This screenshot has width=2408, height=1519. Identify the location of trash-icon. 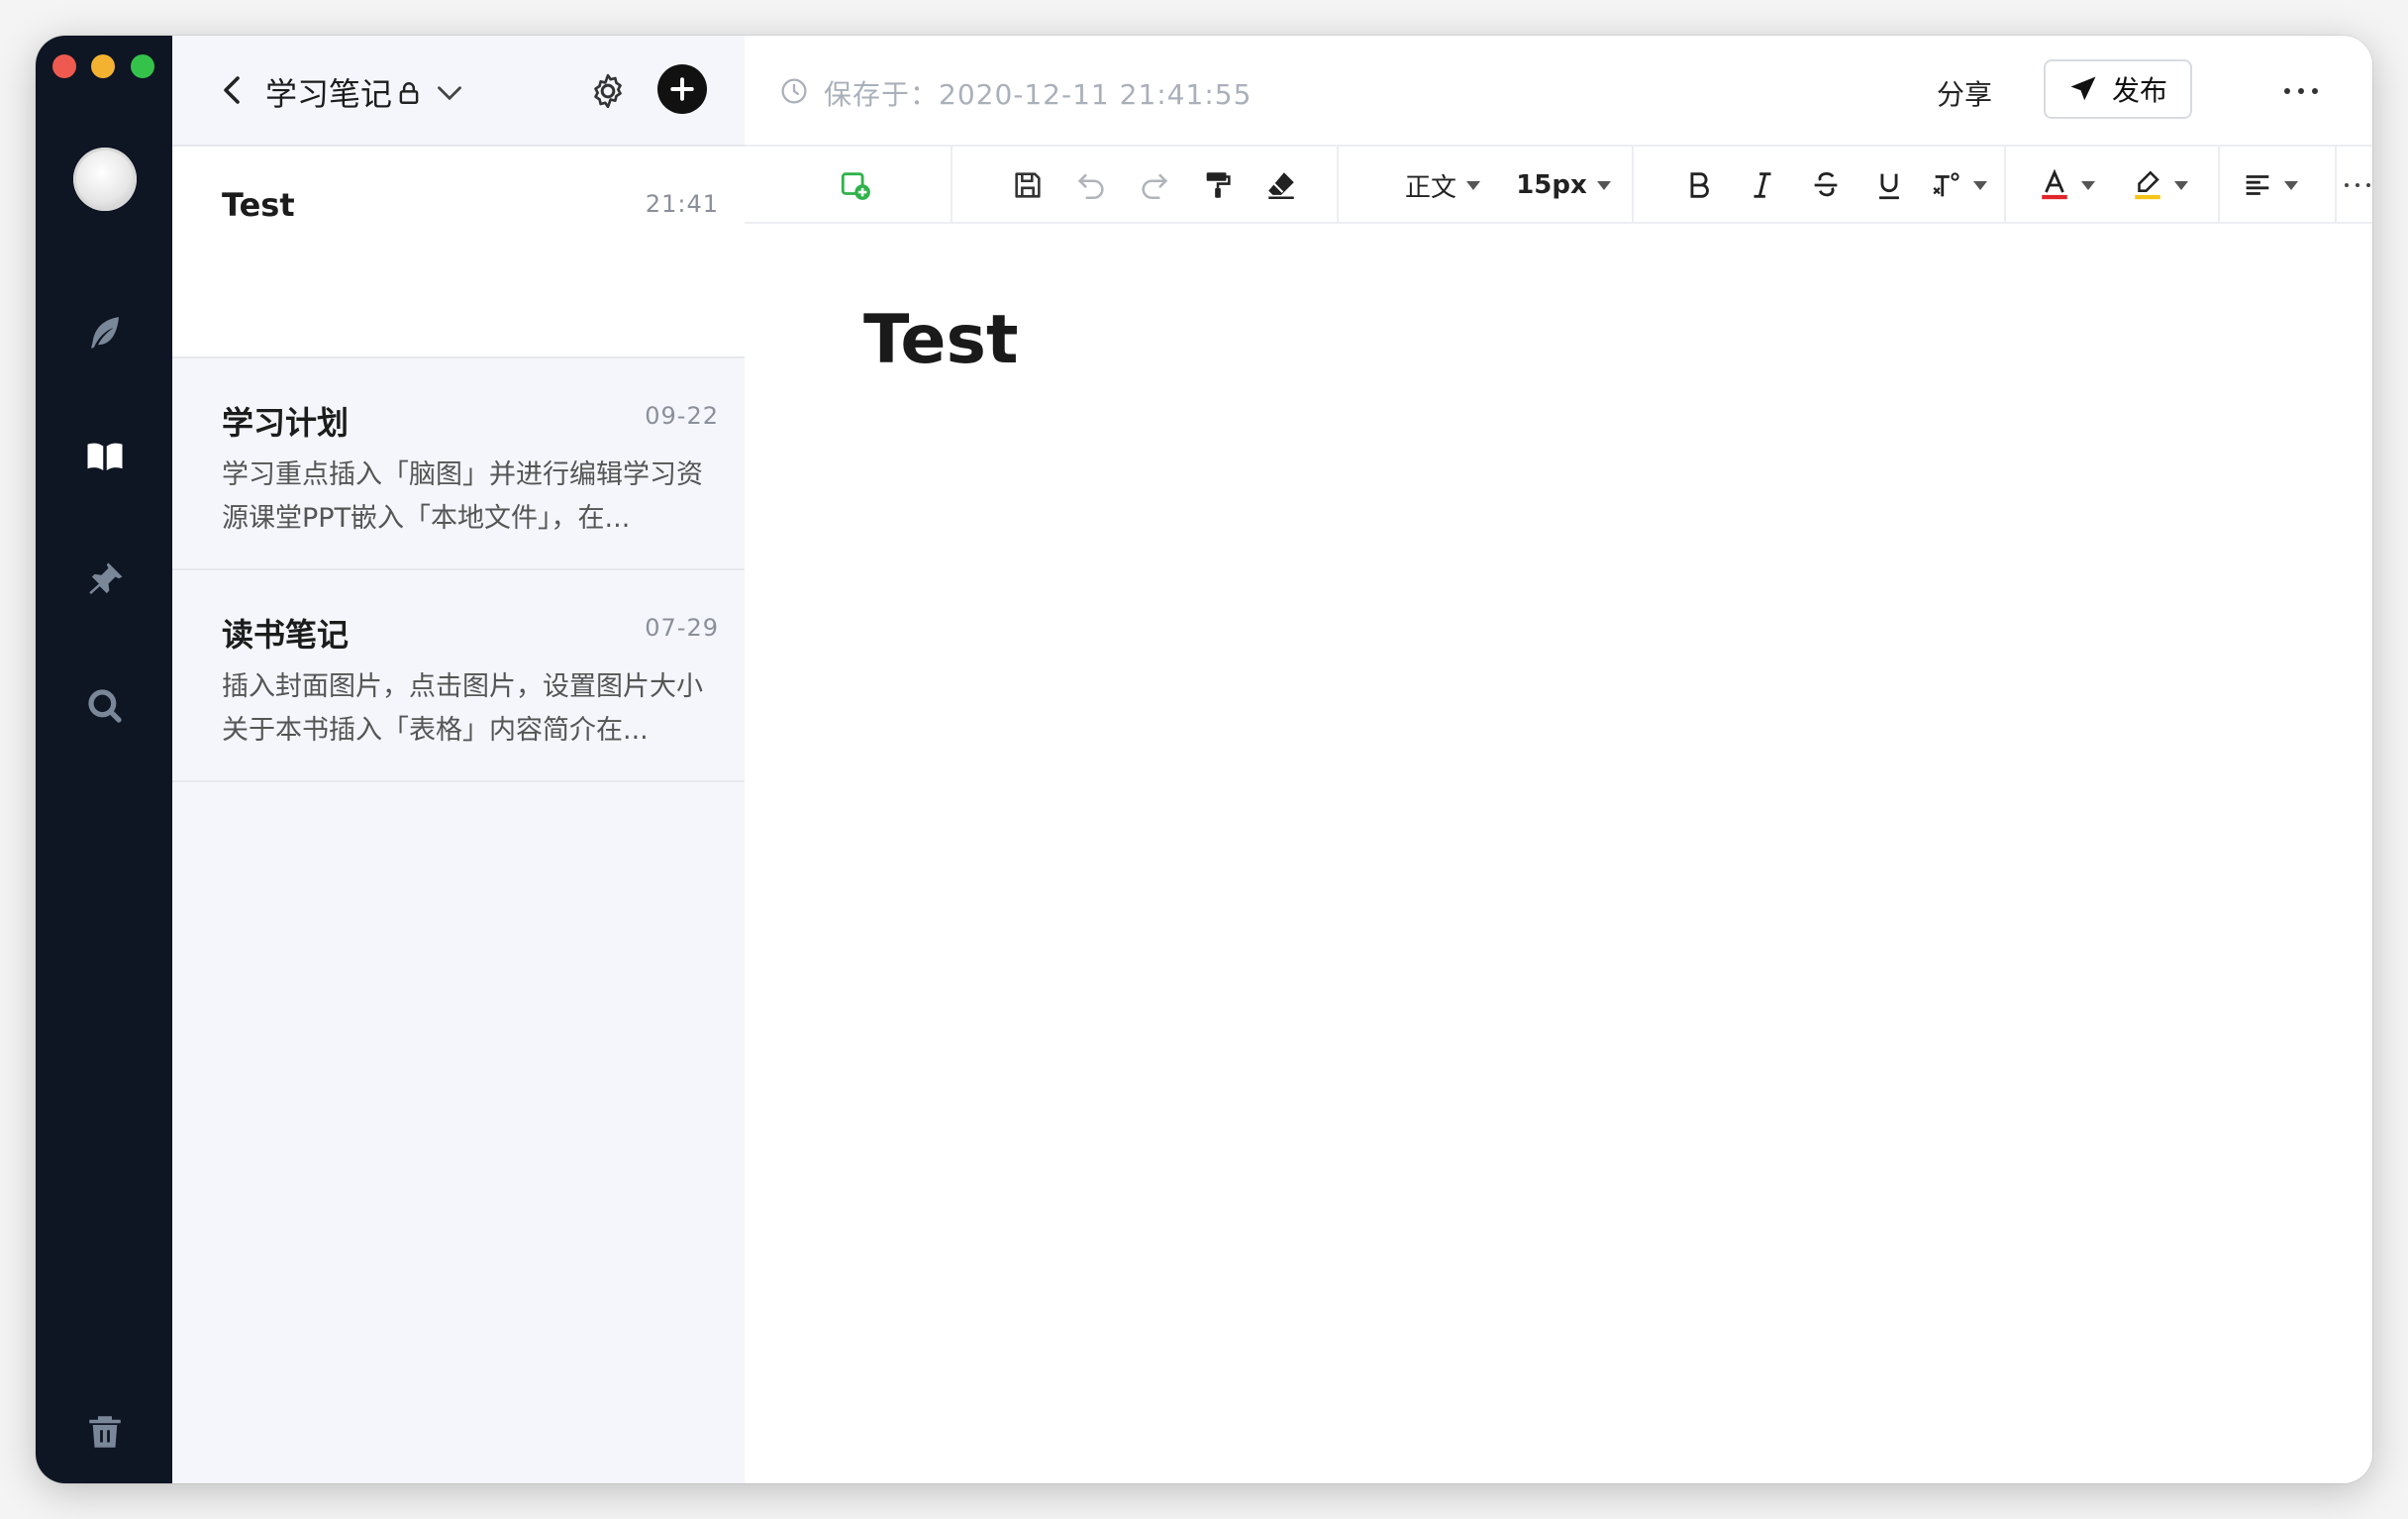
(105, 1432).